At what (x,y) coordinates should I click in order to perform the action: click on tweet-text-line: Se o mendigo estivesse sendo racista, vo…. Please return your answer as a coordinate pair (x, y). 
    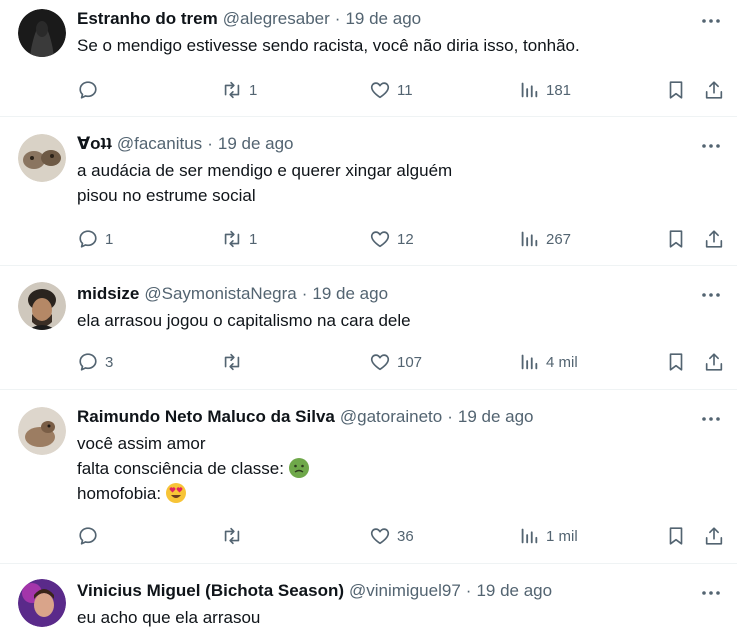
    Looking at the image, I should click on (328, 45).